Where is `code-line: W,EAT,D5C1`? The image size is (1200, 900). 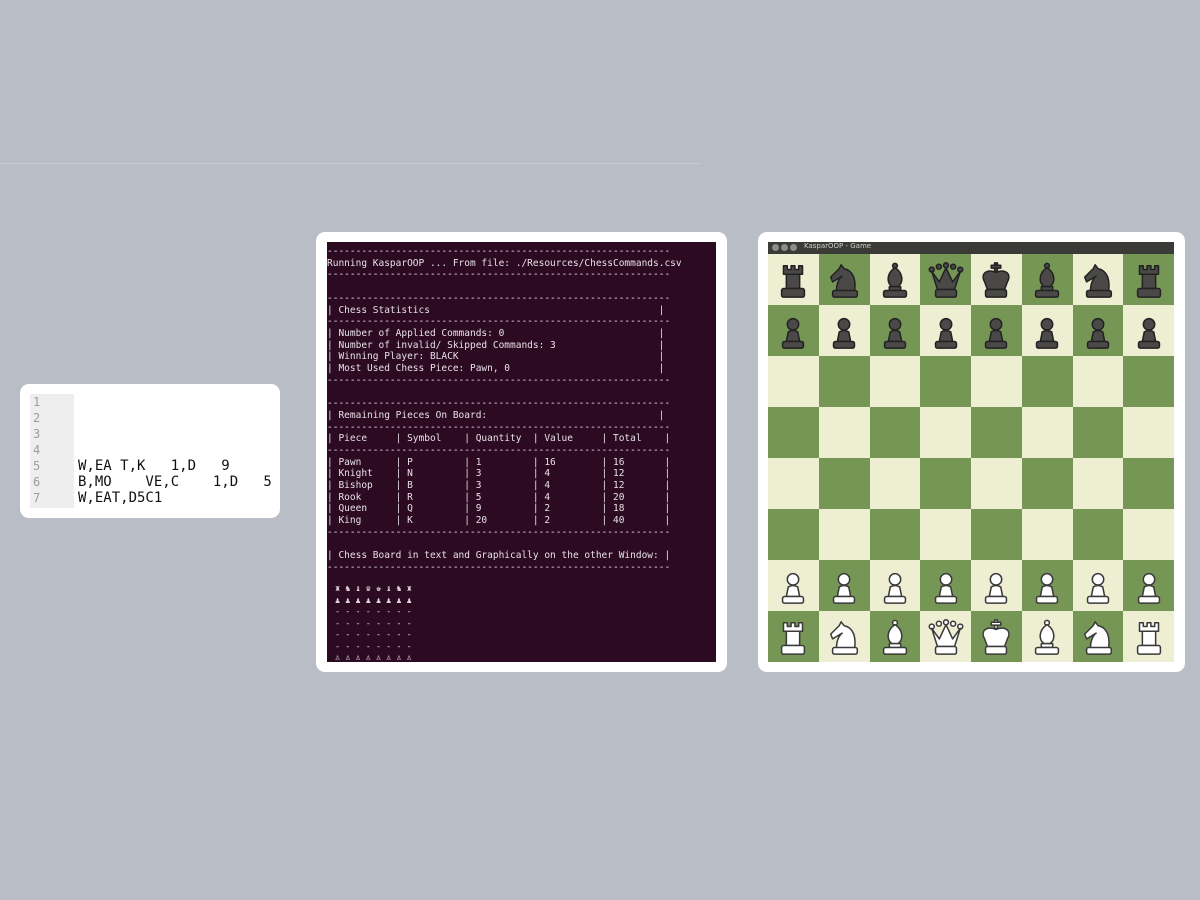
code-line: W,EAT,D5C1 is located at coordinates (120, 498).